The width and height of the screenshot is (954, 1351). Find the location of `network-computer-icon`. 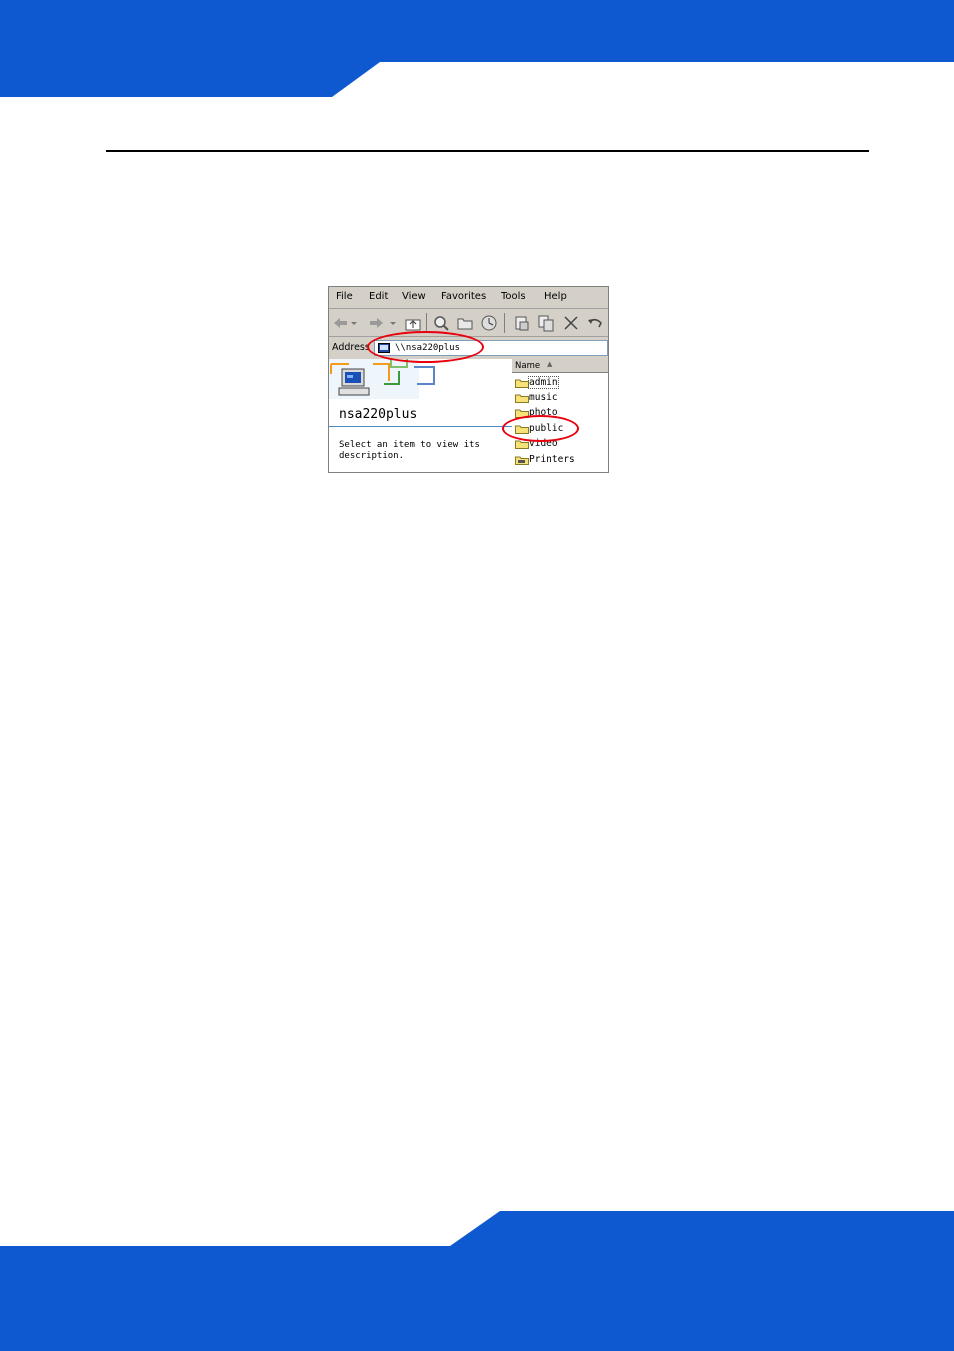

network-computer-icon is located at coordinates (384, 348).